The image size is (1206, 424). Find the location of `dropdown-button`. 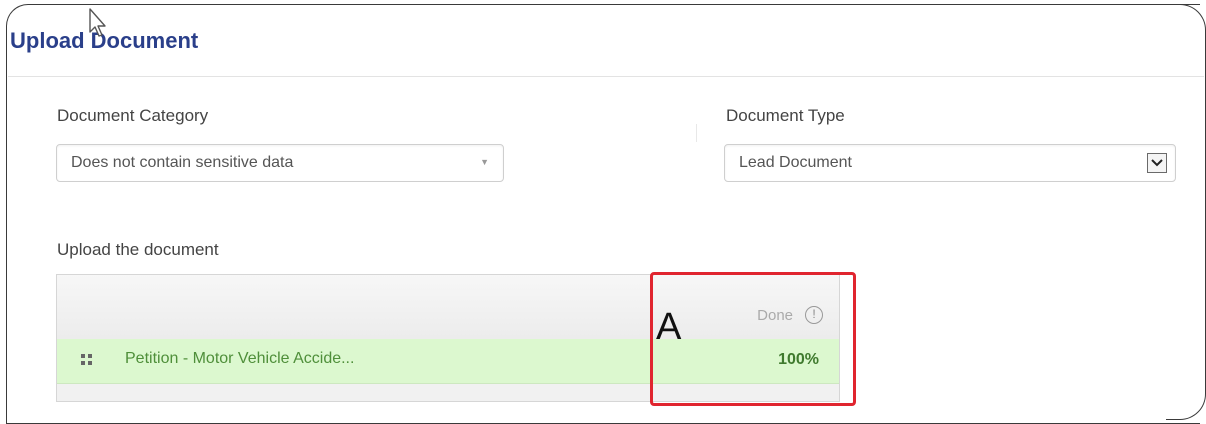

dropdown-button is located at coordinates (1157, 163).